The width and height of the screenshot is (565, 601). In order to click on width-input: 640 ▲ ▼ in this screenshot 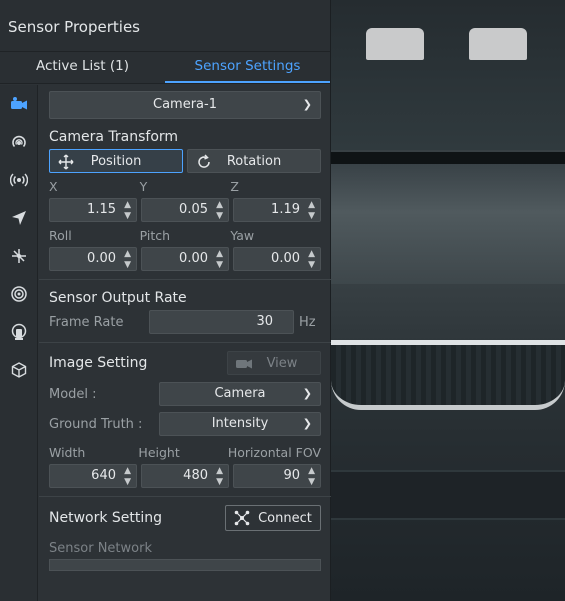, I will do `click(93, 476)`.